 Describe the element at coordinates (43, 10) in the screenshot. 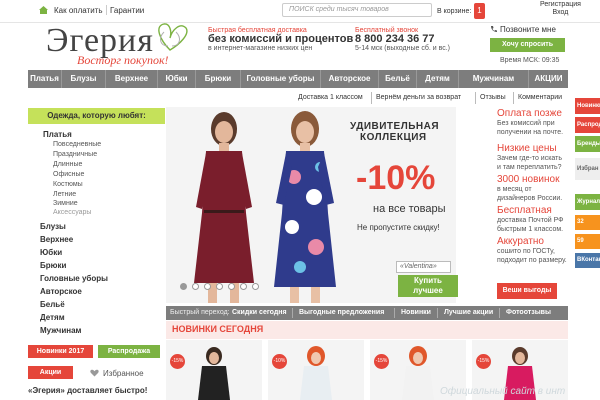

I see `home-icon` at that location.